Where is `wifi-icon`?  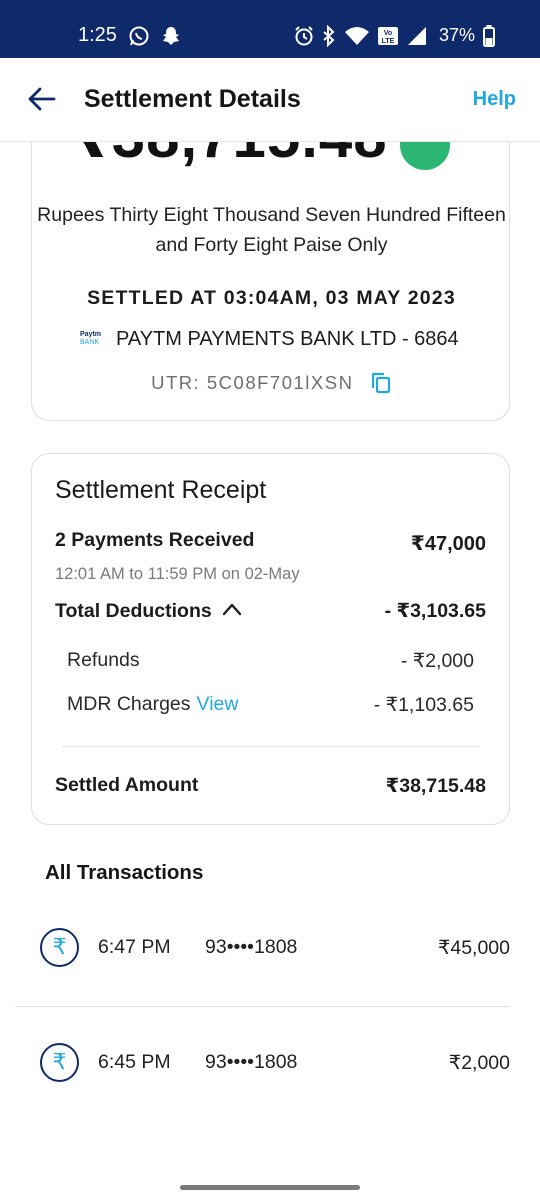 wifi-icon is located at coordinates (357, 38).